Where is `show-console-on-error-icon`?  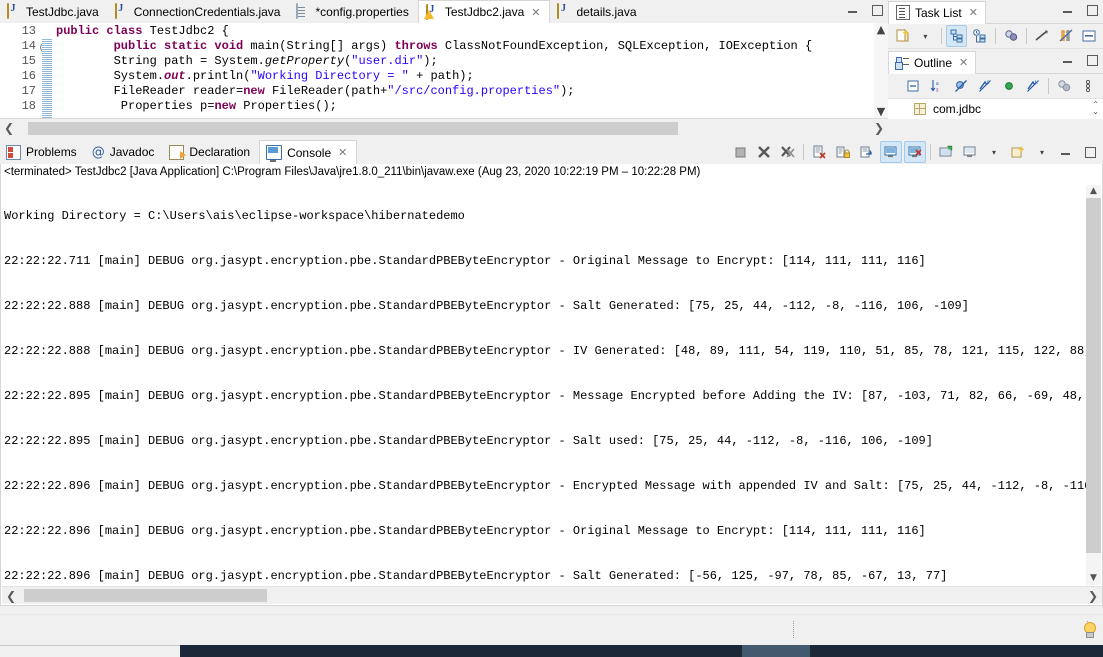 show-console-on-error-icon is located at coordinates (915, 152).